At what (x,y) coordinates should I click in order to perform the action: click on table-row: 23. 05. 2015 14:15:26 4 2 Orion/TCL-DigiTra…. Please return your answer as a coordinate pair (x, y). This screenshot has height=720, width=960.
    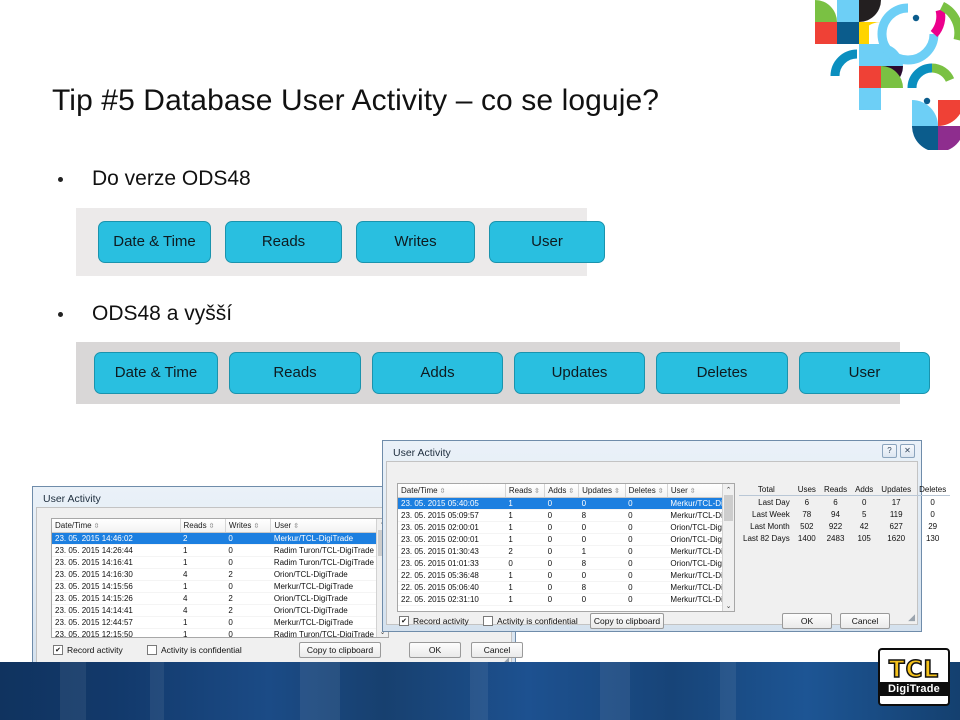
    Looking at the image, I should click on (220, 598).